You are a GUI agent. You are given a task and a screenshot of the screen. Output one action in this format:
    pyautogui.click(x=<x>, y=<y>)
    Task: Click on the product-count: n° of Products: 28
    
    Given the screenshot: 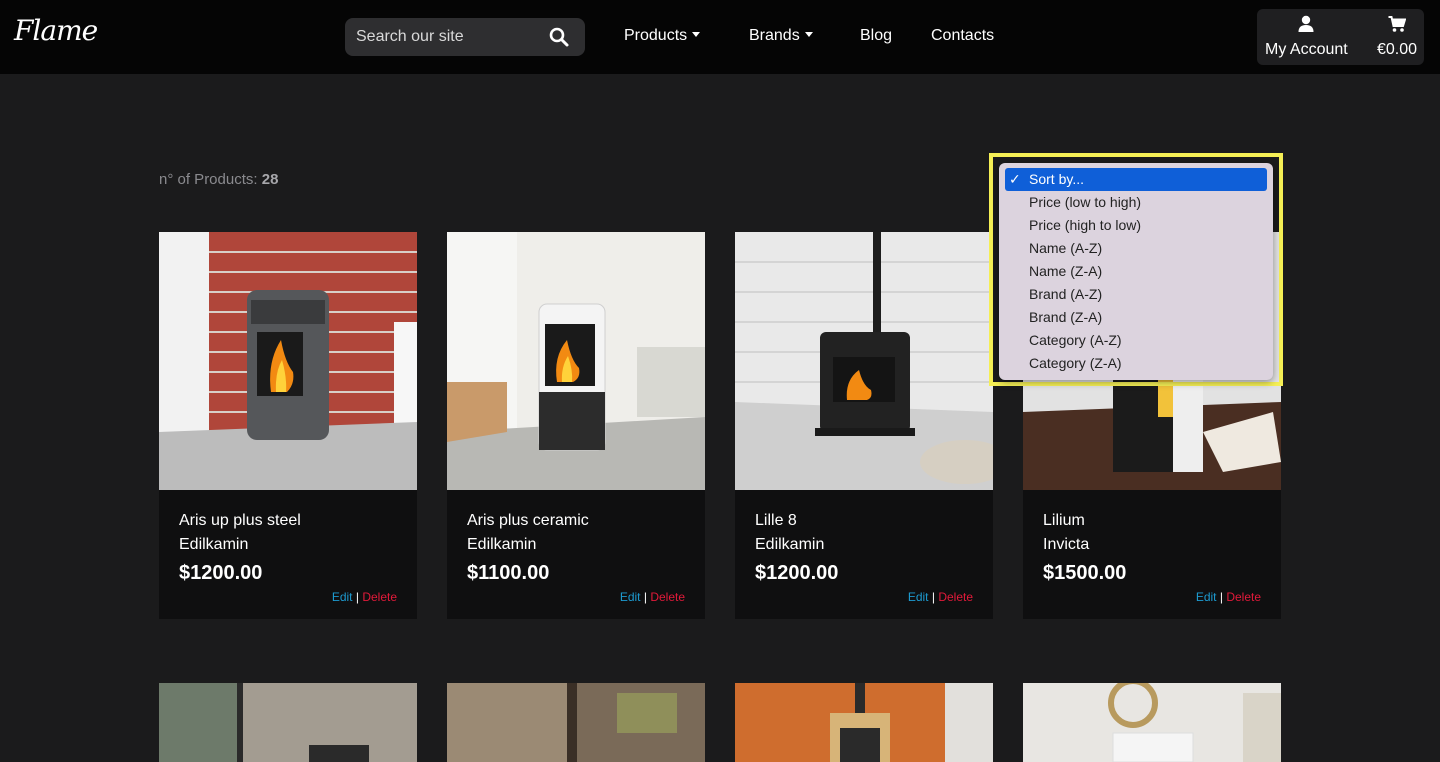 What is the action you would take?
    pyautogui.click(x=218, y=179)
    